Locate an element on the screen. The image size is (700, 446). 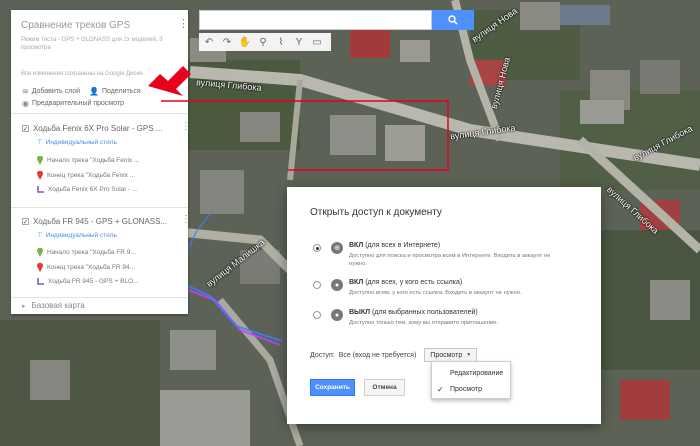
check-icon: ✓ is located at coordinates (440, 389).